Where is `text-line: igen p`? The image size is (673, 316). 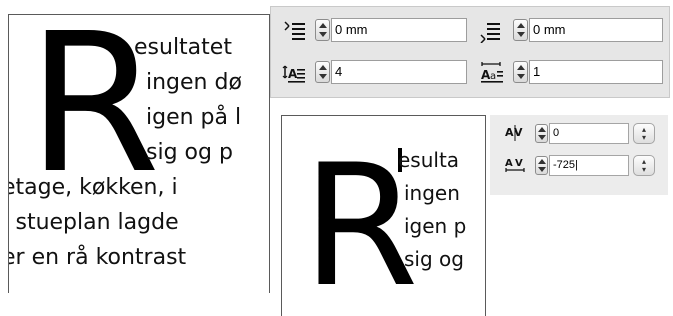
text-line: igen p is located at coordinates (435, 226).